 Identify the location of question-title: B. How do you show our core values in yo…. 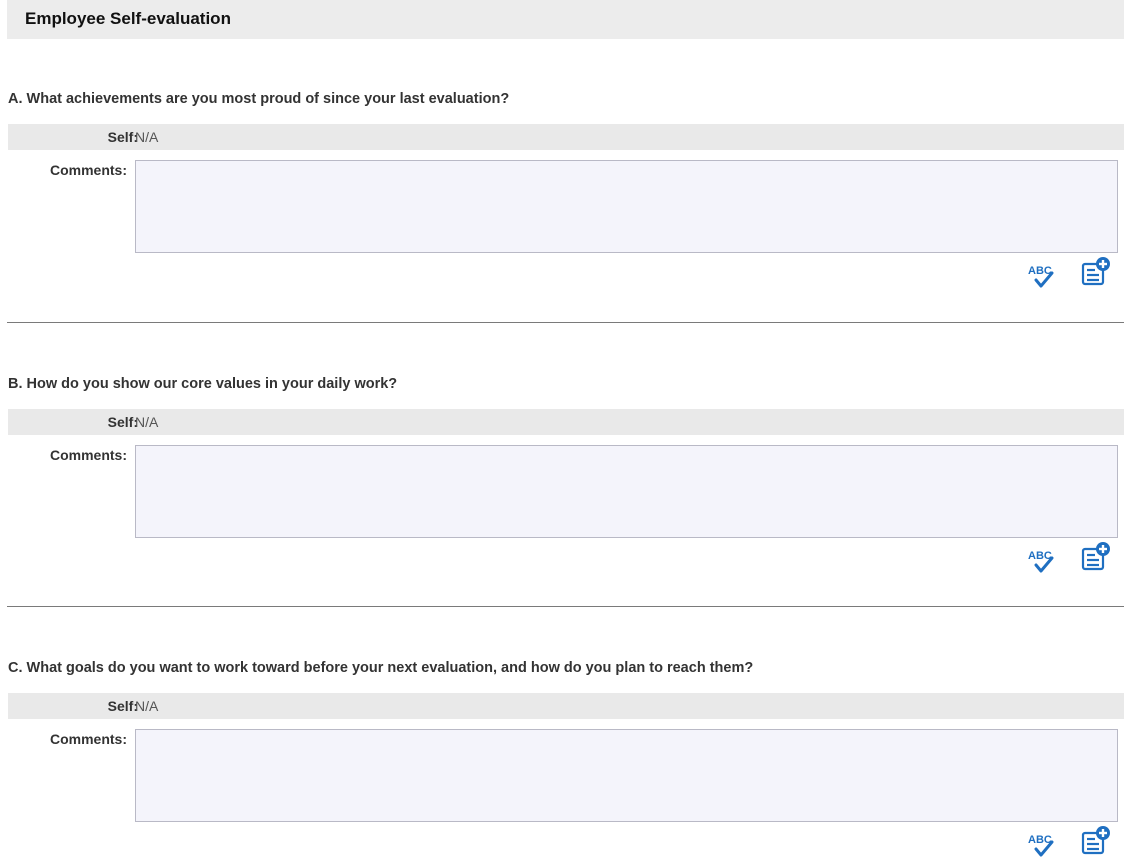
(203, 384).